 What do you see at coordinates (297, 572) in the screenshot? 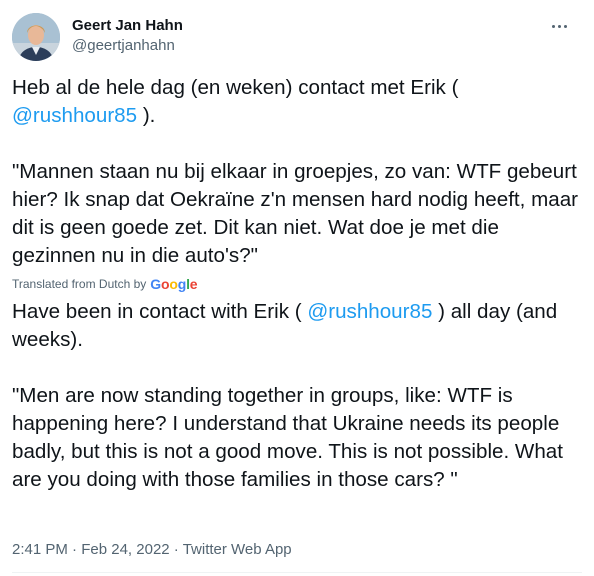
I see `divider` at bounding box center [297, 572].